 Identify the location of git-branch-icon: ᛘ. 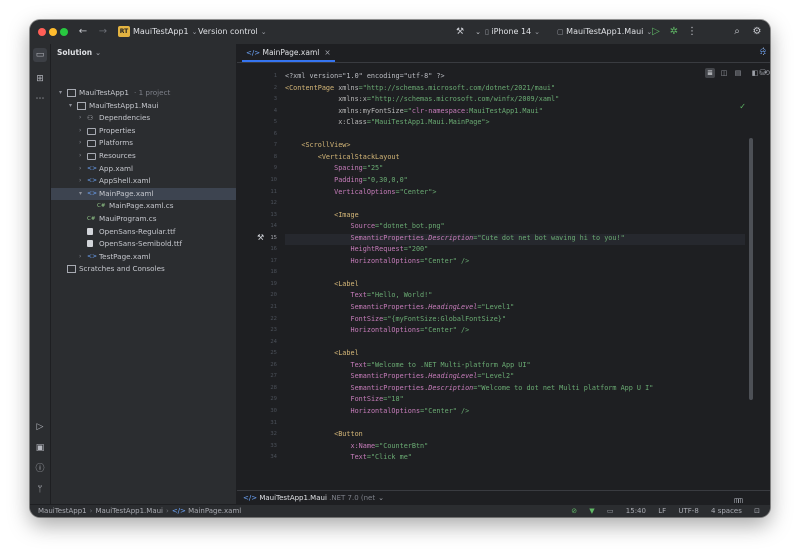
(40, 490).